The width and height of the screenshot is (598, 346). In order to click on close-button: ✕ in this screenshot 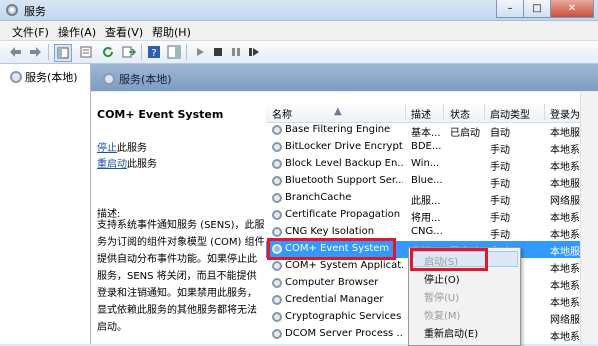, I will do `click(572, 9)`.